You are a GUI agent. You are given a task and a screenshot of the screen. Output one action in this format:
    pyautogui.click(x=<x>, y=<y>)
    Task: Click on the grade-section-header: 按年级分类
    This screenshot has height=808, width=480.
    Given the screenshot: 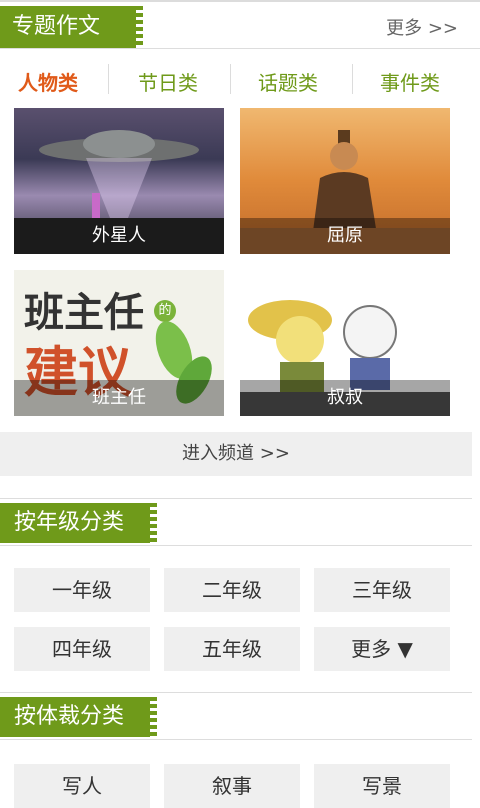 What is the action you would take?
    pyautogui.click(x=236, y=522)
    